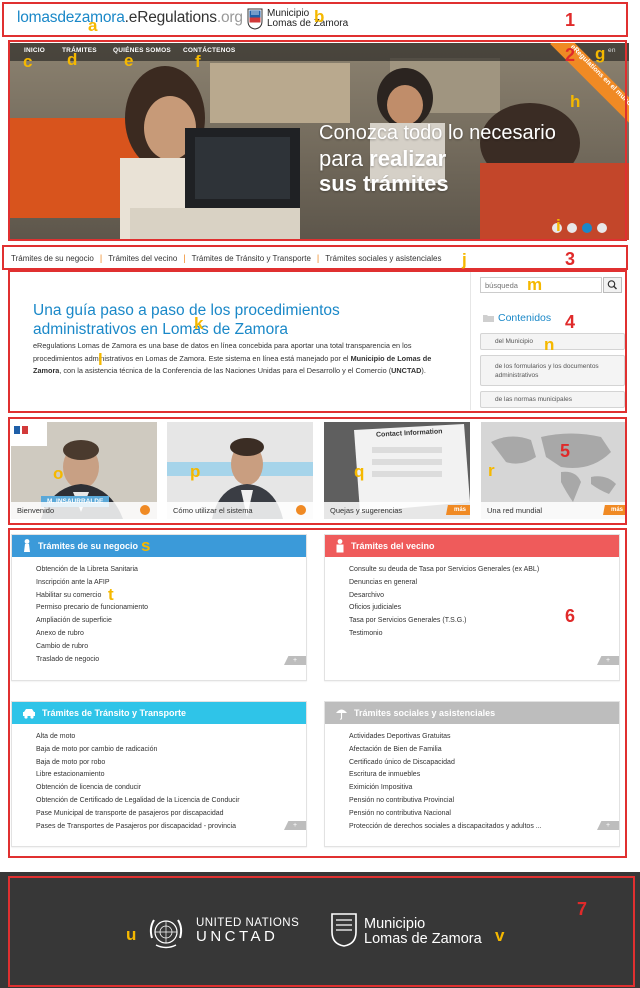 The width and height of the screenshot is (640, 988). What do you see at coordinates (600, 53) in the screenshot?
I see `annotation-letter: g` at bounding box center [600, 53].